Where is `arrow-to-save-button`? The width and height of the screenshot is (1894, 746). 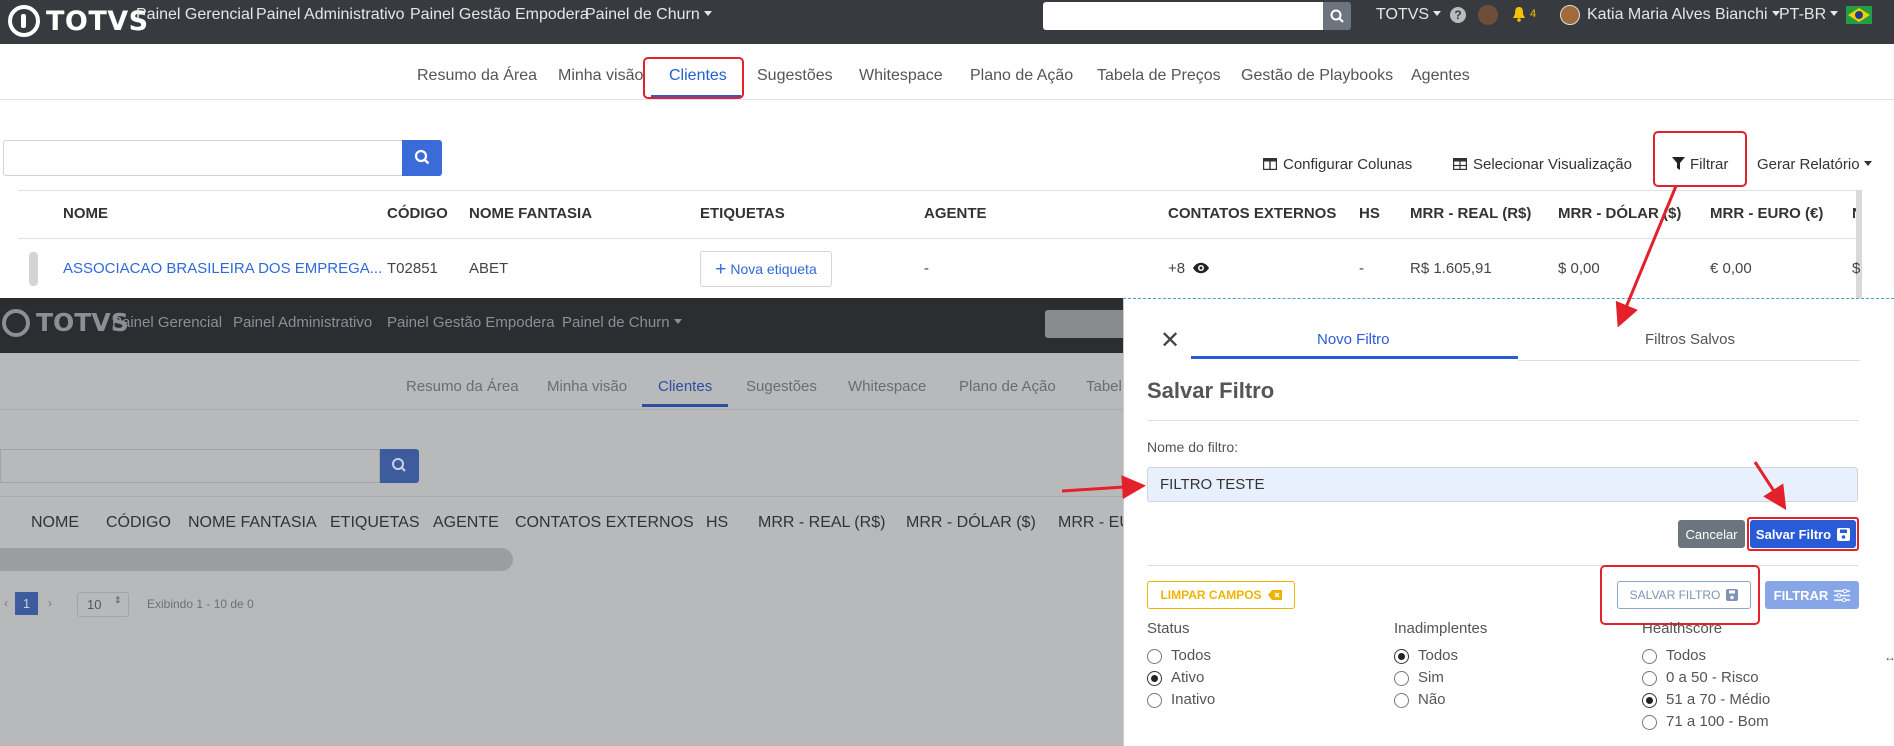
arrow-to-save-button is located at coordinates (1770, 486).